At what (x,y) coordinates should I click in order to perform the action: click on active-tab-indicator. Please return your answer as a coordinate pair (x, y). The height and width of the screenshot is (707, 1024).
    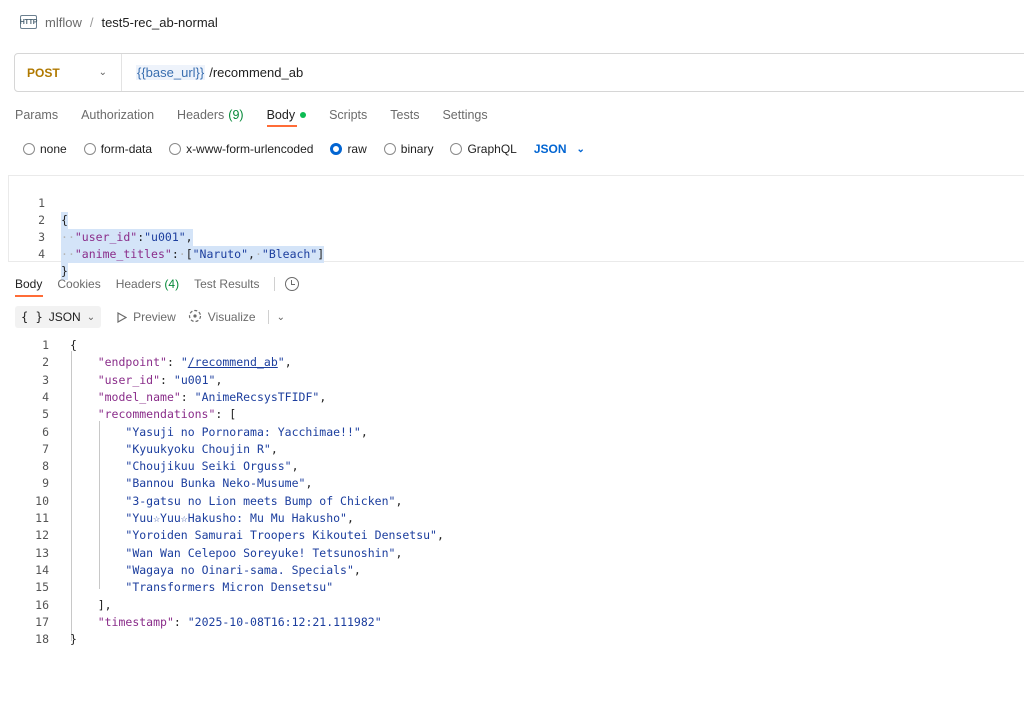
    Looking at the image, I should click on (282, 126).